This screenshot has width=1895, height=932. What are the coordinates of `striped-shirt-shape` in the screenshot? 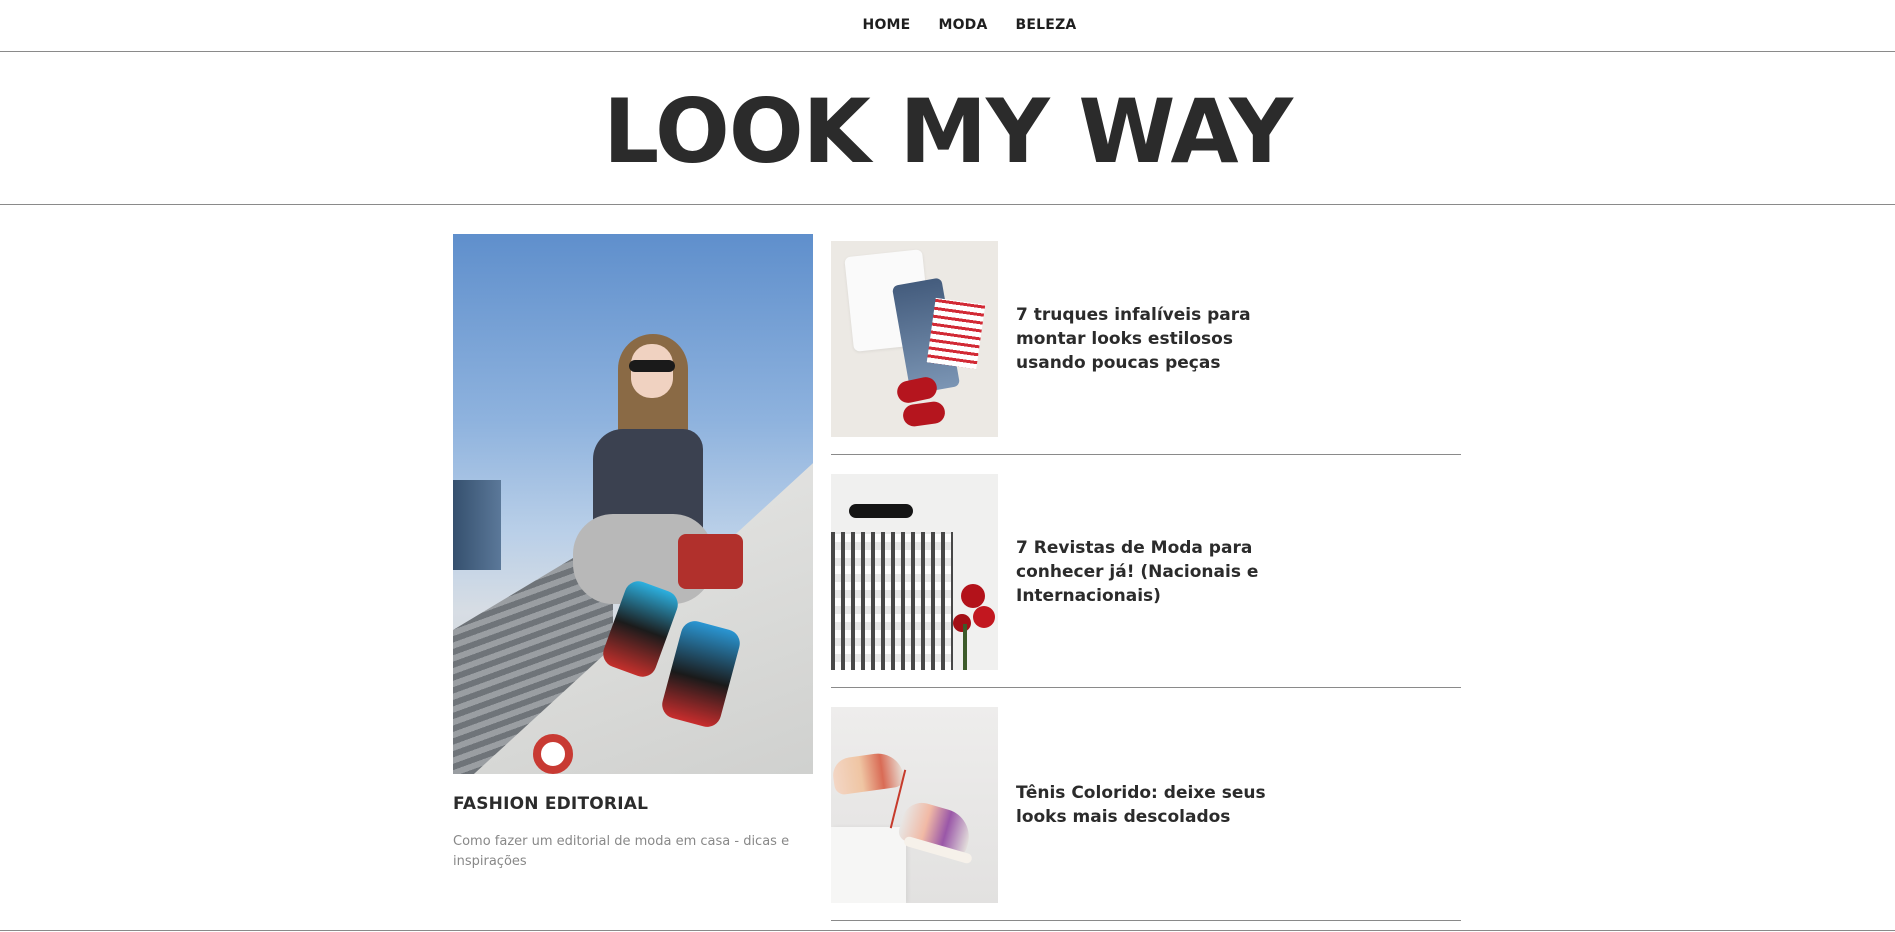 It's located at (956, 333).